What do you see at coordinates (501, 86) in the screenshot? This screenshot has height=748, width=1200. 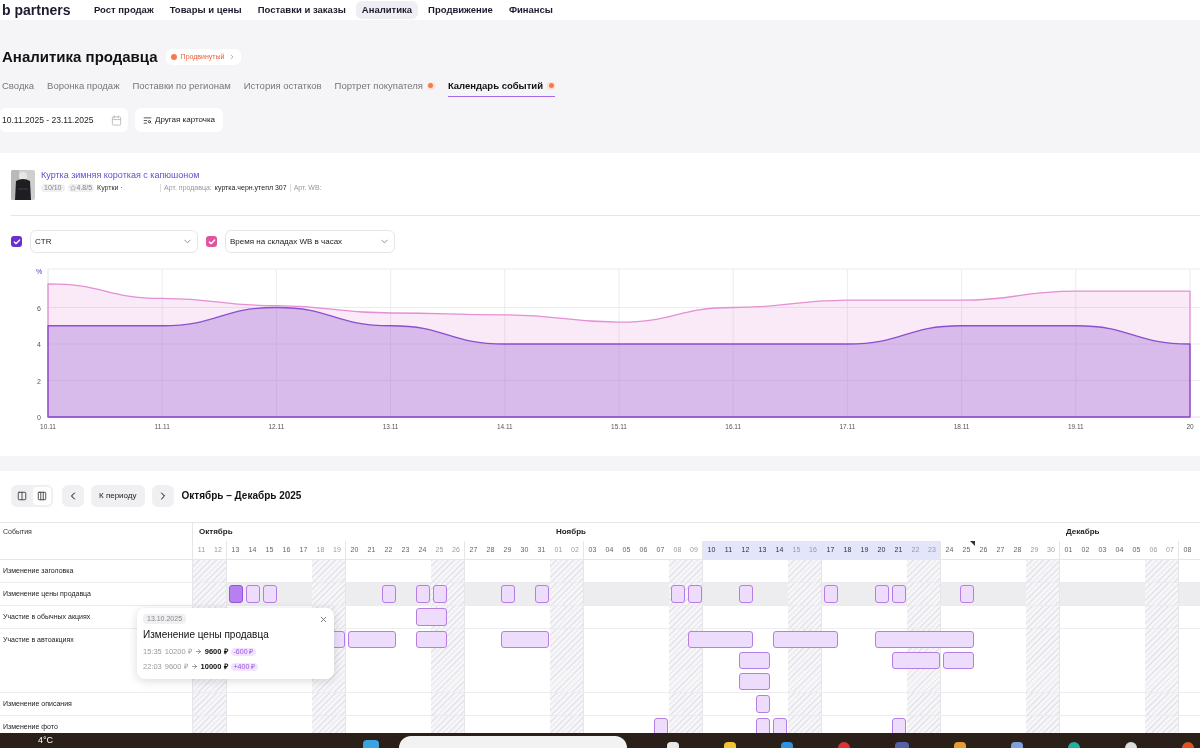 I see `tab: Календарь событий` at bounding box center [501, 86].